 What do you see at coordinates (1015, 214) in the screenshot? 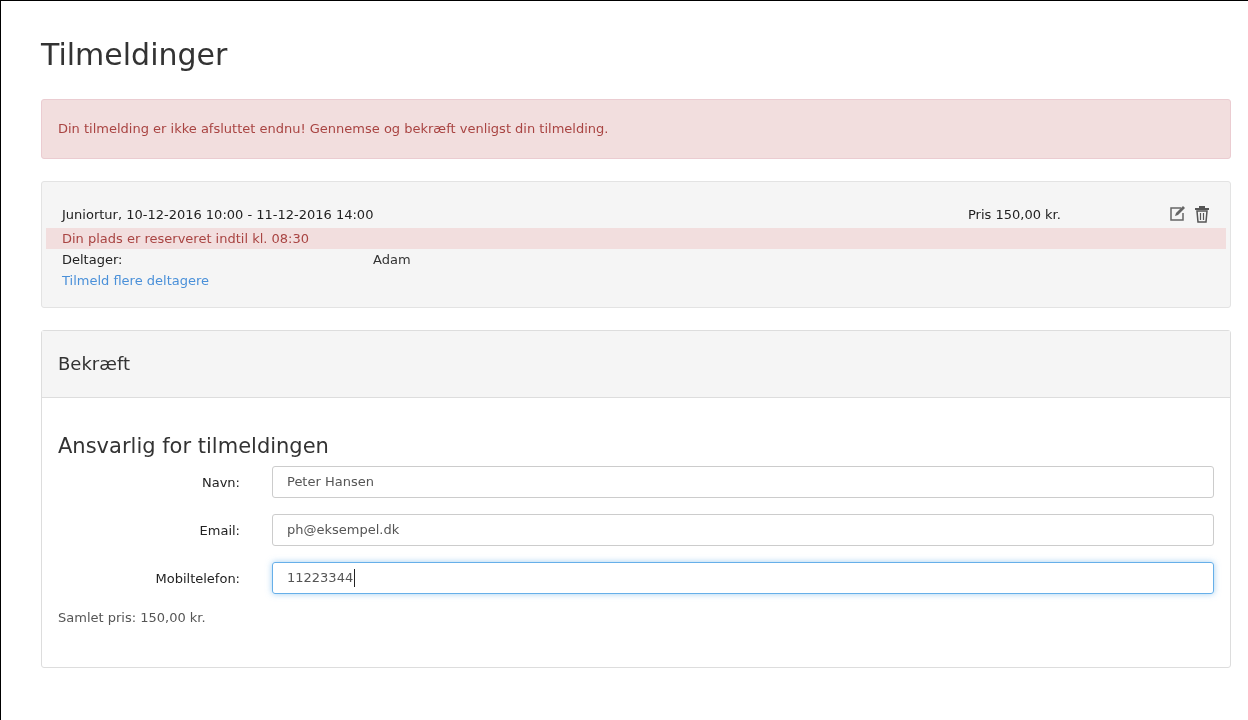
I see `event-price: Pris 150,00 kr.` at bounding box center [1015, 214].